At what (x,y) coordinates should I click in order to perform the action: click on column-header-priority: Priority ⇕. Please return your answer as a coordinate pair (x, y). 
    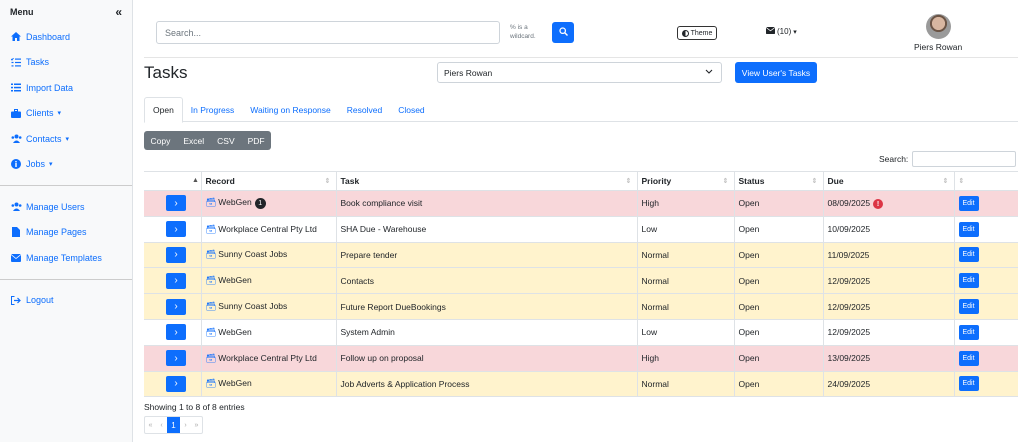
    Looking at the image, I should click on (685, 181).